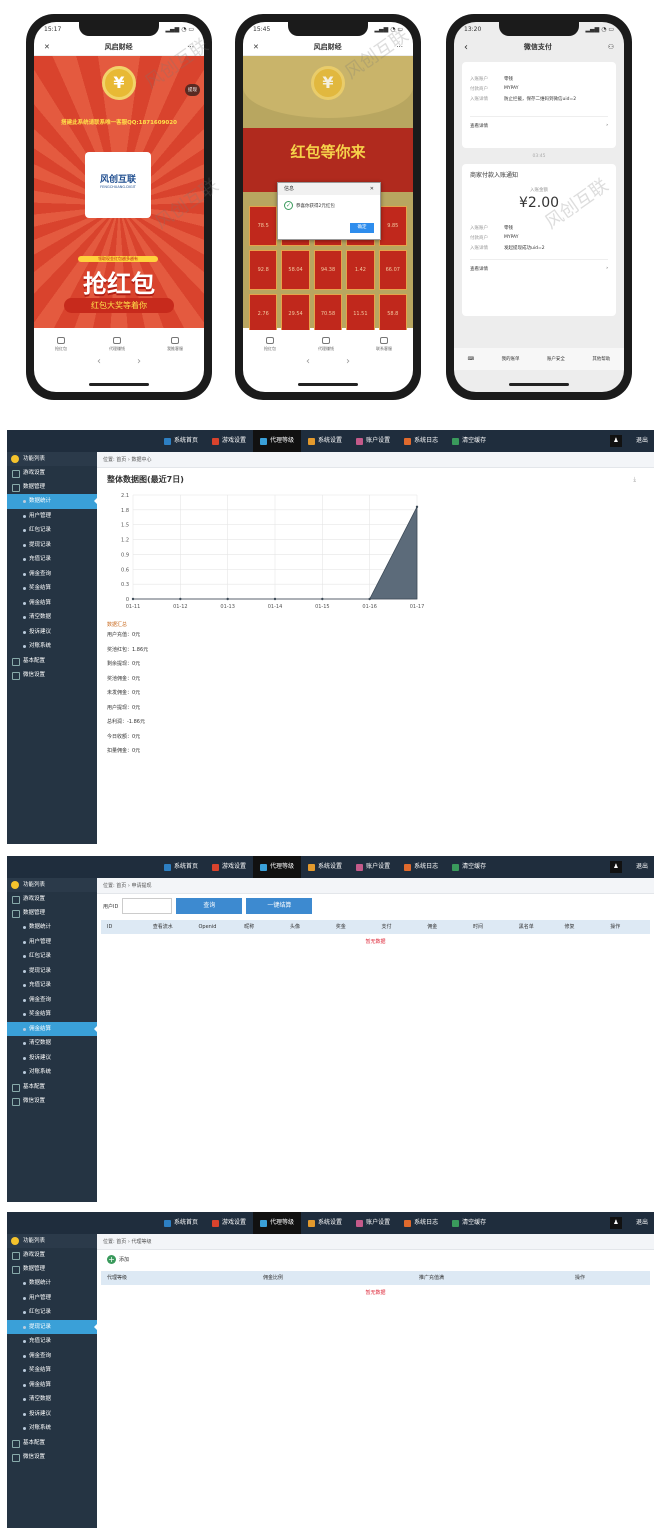  Describe the element at coordinates (384, 344) in the screenshot. I see `tab-service: 联系客服` at that location.